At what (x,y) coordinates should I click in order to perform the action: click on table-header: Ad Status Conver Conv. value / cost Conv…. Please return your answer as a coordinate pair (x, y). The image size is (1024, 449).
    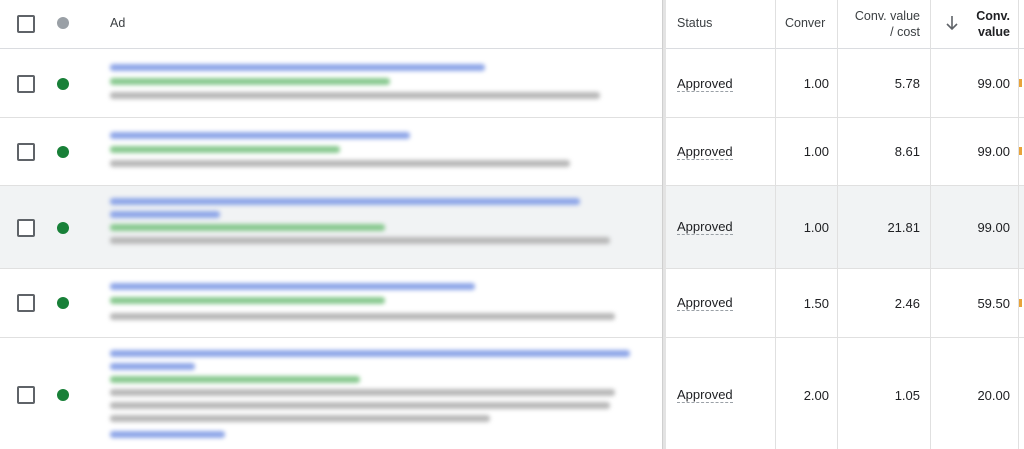
    Looking at the image, I should click on (512, 24).